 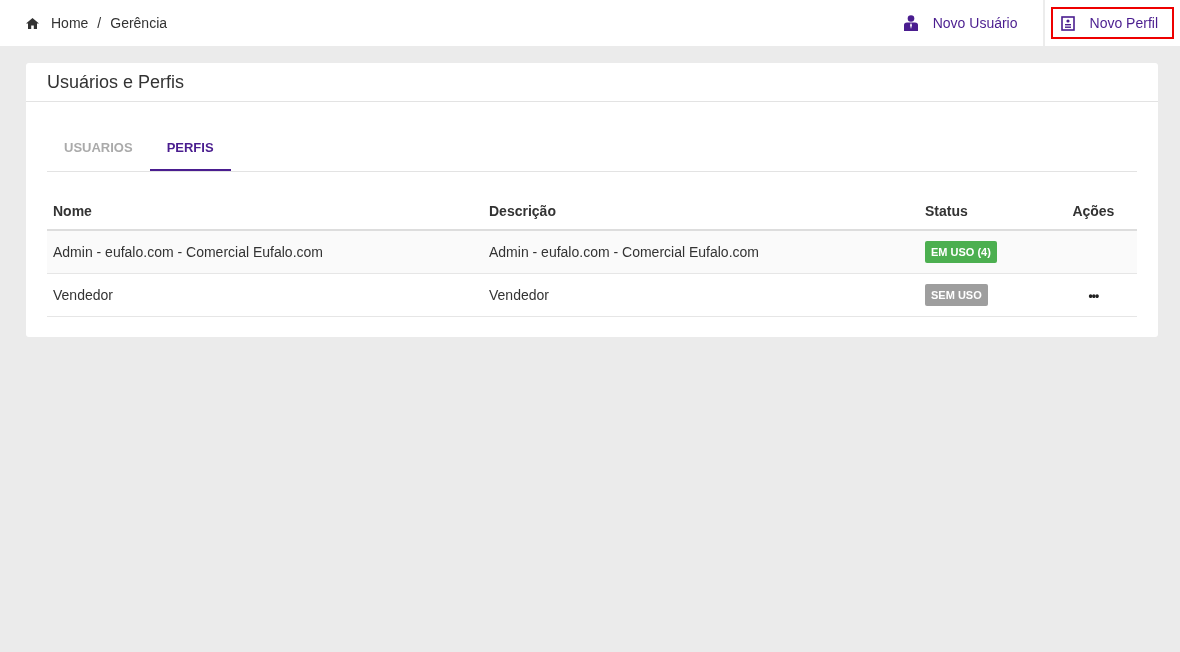 What do you see at coordinates (57, 23) in the screenshot?
I see `breadcrumb-link: Home` at bounding box center [57, 23].